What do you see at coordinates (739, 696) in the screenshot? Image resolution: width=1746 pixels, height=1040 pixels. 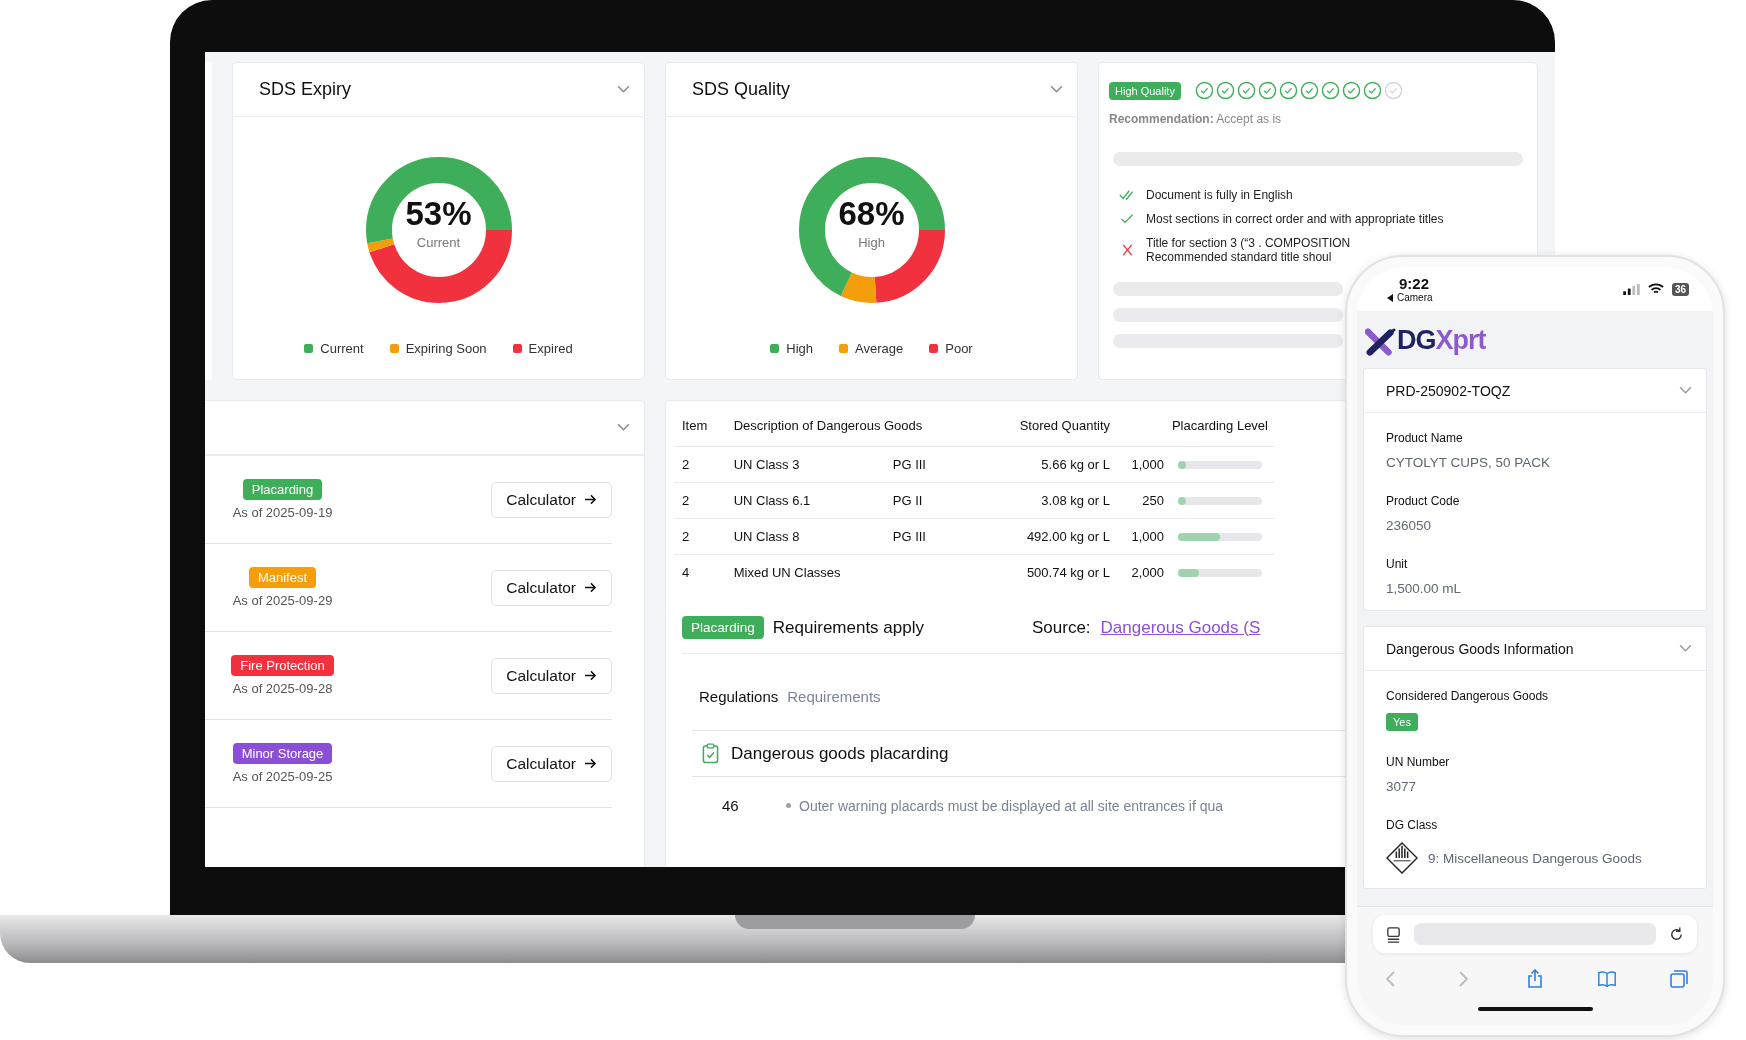 I see `tab: Regulations` at bounding box center [739, 696].